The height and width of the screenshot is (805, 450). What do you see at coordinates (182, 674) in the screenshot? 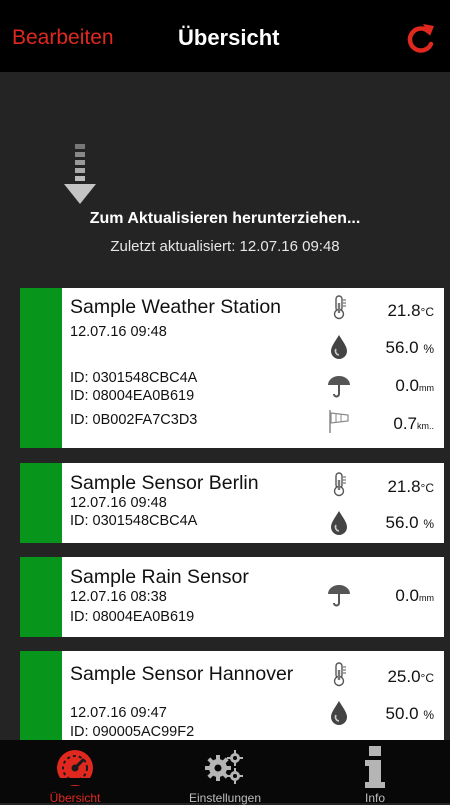
I see `station-name: Sample Sensor Hannover` at bounding box center [182, 674].